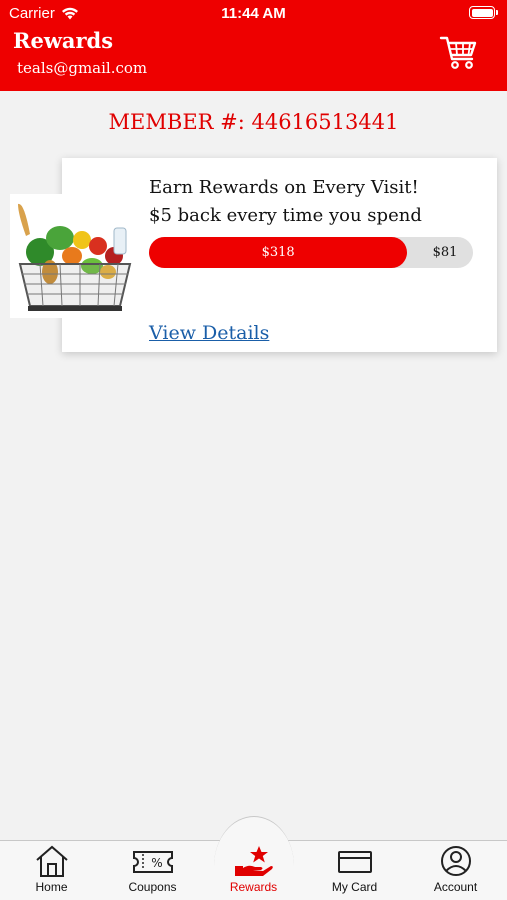 The width and height of the screenshot is (507, 900). Describe the element at coordinates (455, 887) in the screenshot. I see `tab-account-label: Account` at that location.